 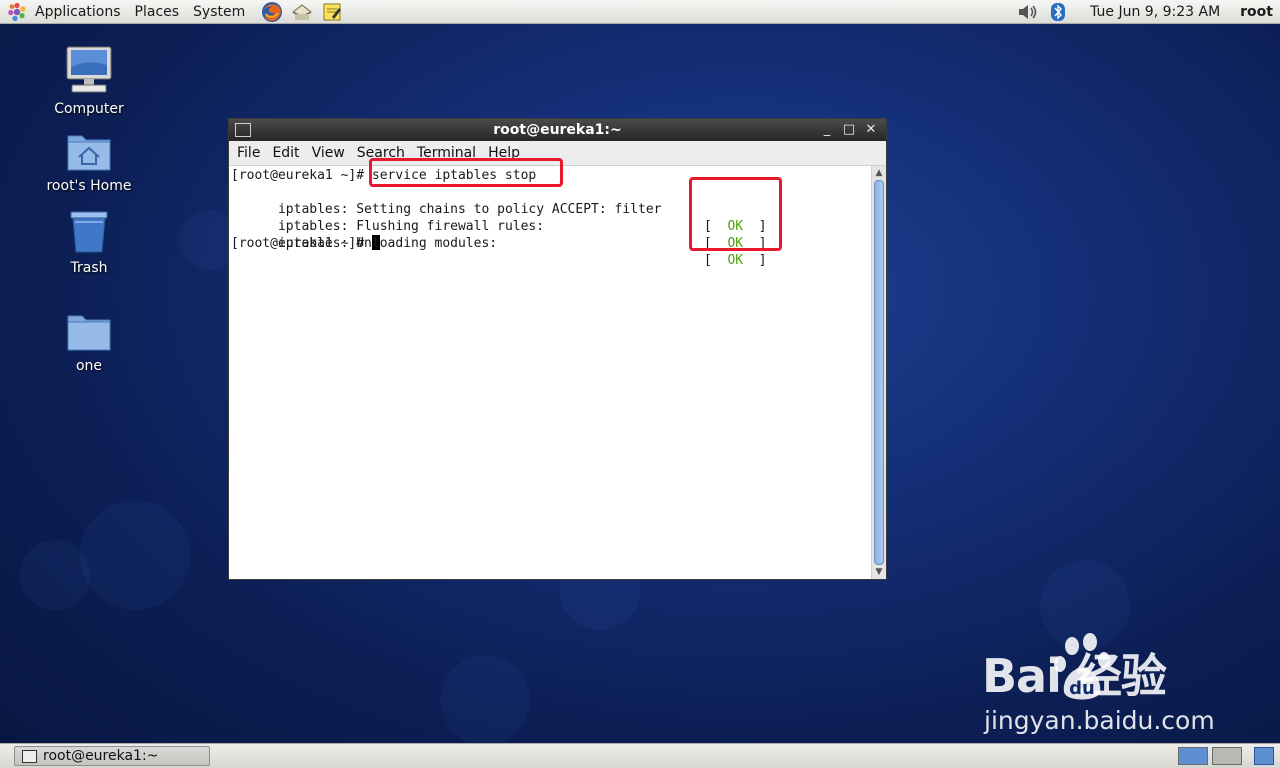 I want to click on desktop-icon-trash: Trash, so click(x=89, y=243).